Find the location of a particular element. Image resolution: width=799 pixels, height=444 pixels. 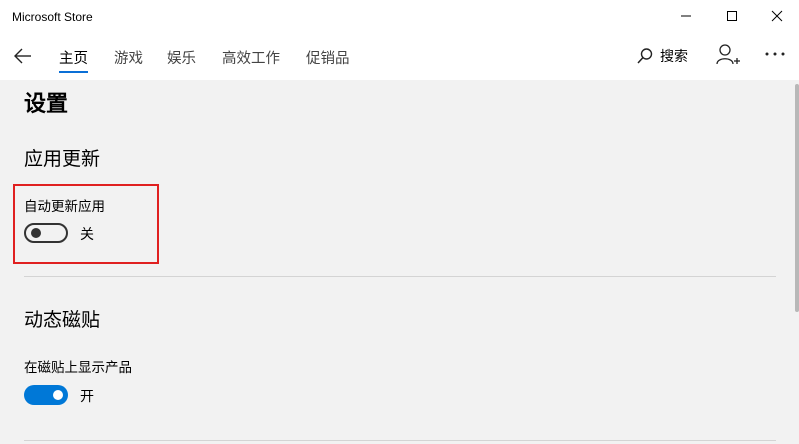

highlight-box is located at coordinates (86, 224).